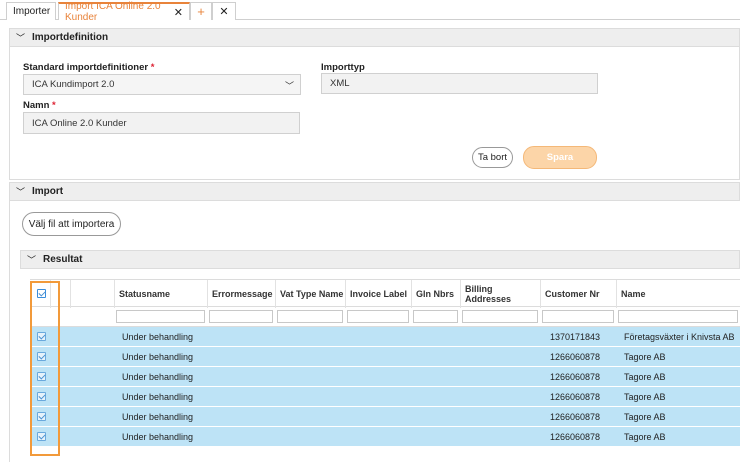  I want to click on tab-label: Importer, so click(32, 11).